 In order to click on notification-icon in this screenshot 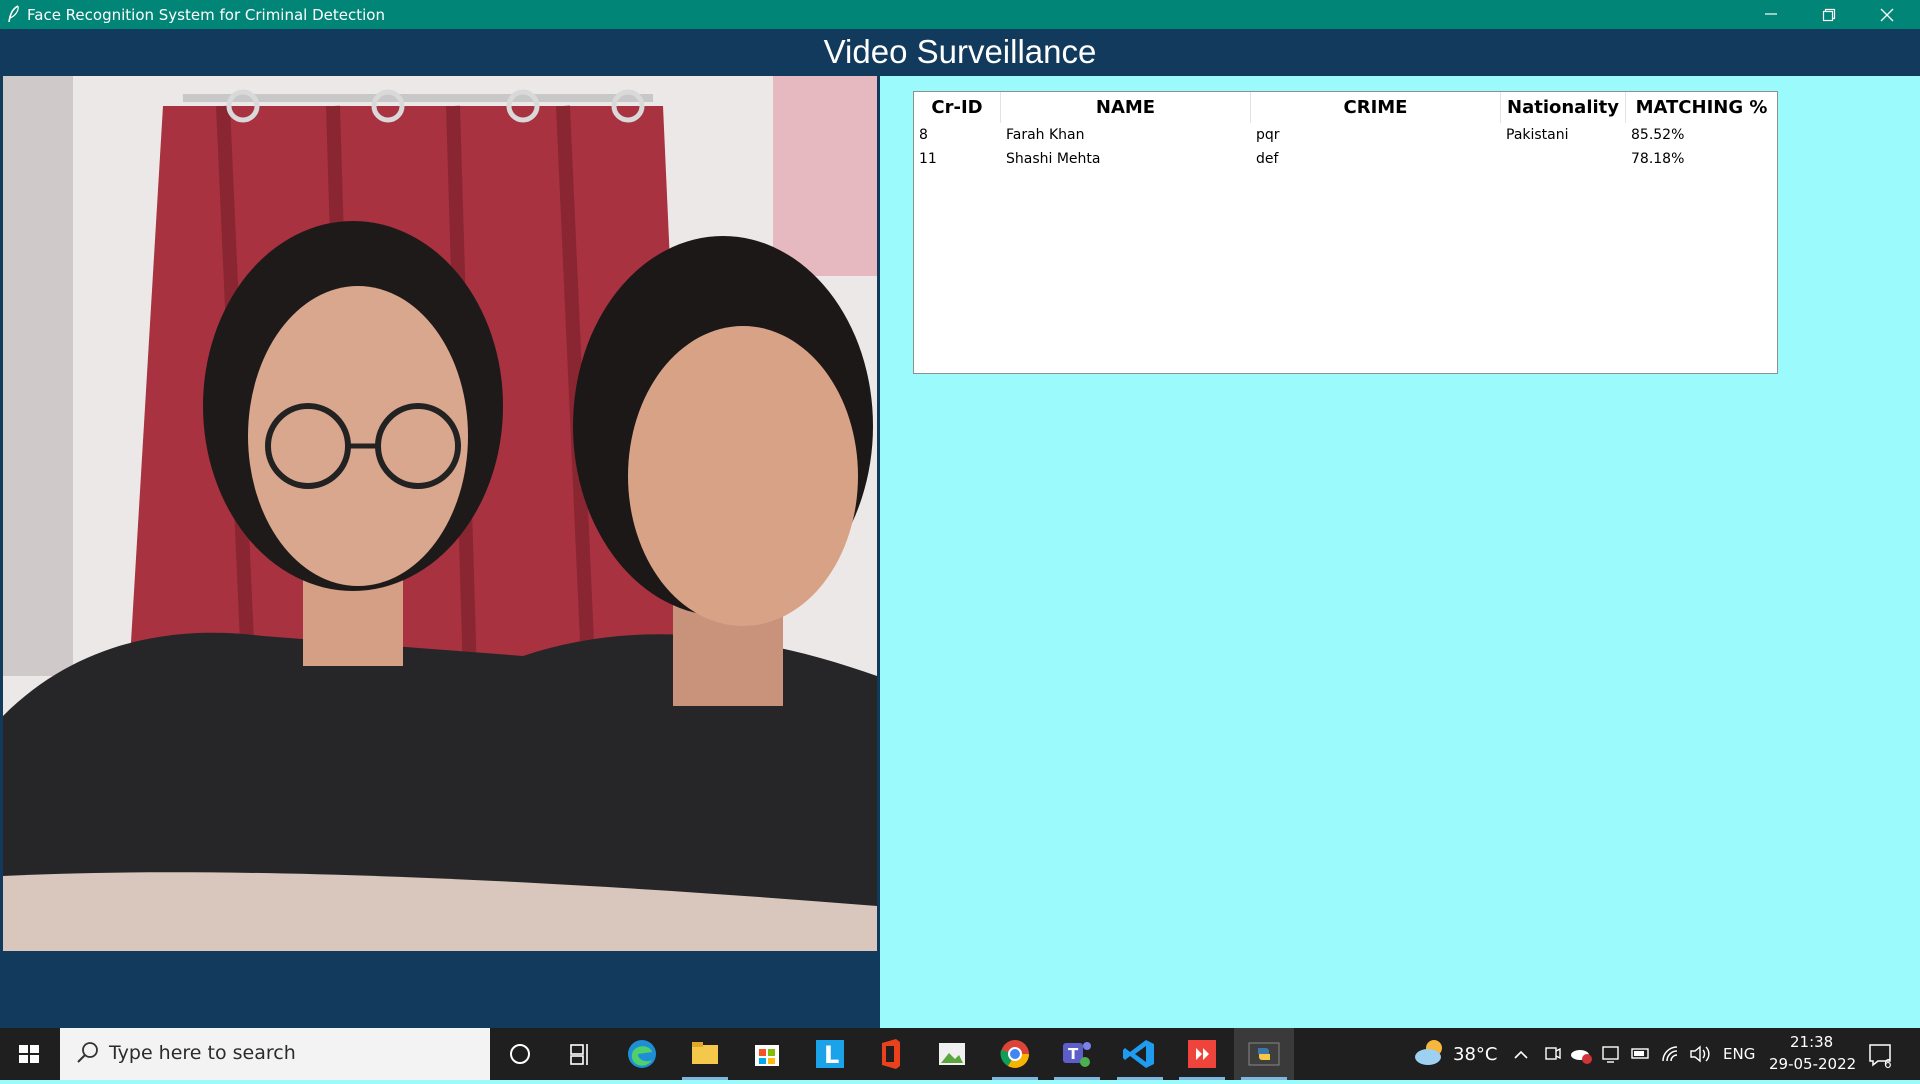, I will do `click(1881, 1054)`.